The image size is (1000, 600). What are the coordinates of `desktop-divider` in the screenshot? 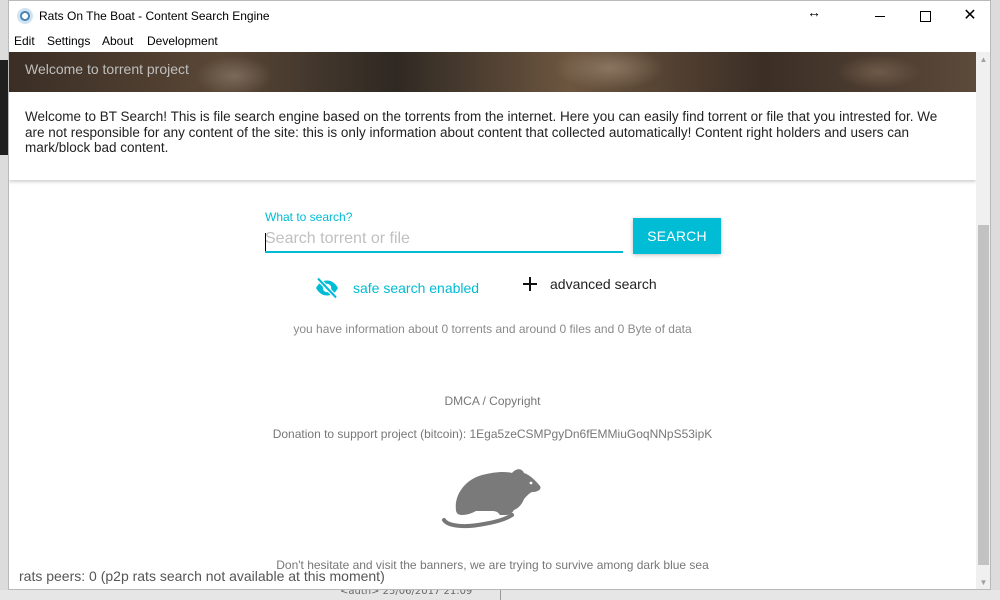 It's located at (500, 595).